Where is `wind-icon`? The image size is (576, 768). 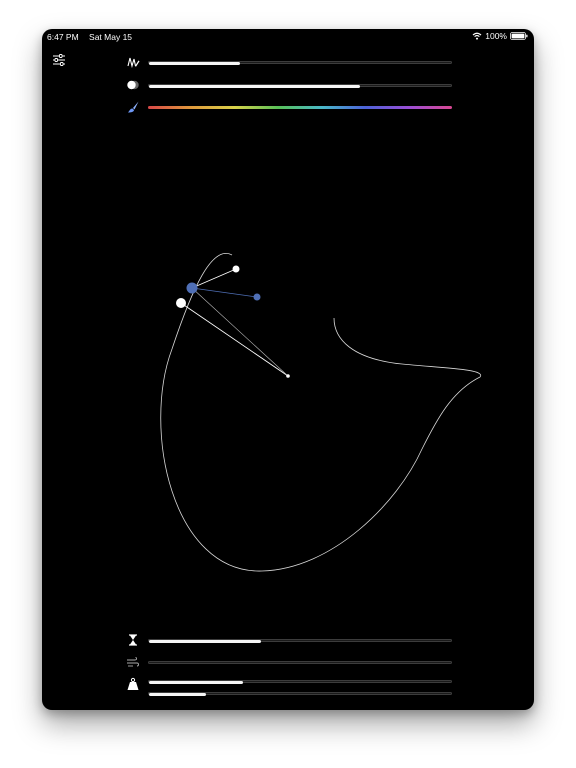
wind-icon is located at coordinates (133, 662).